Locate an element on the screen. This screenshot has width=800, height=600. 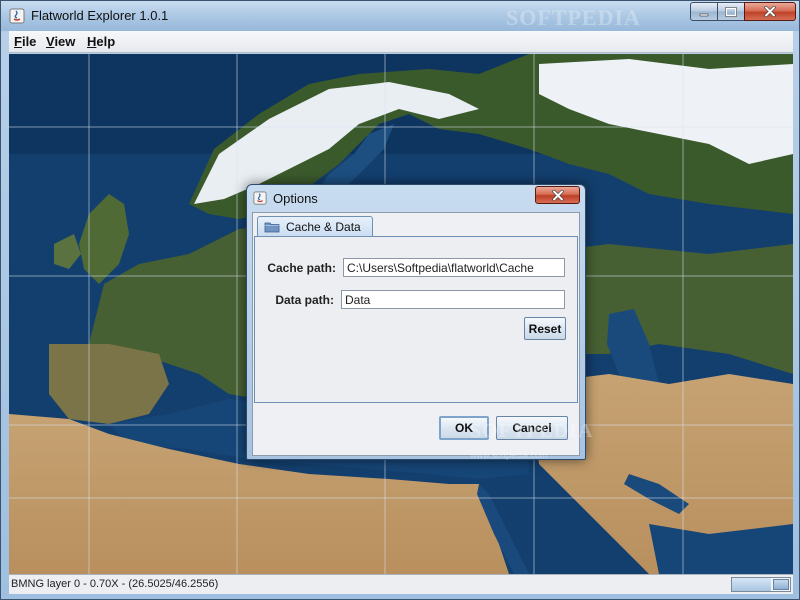
minimize-button is located at coordinates (704, 11).